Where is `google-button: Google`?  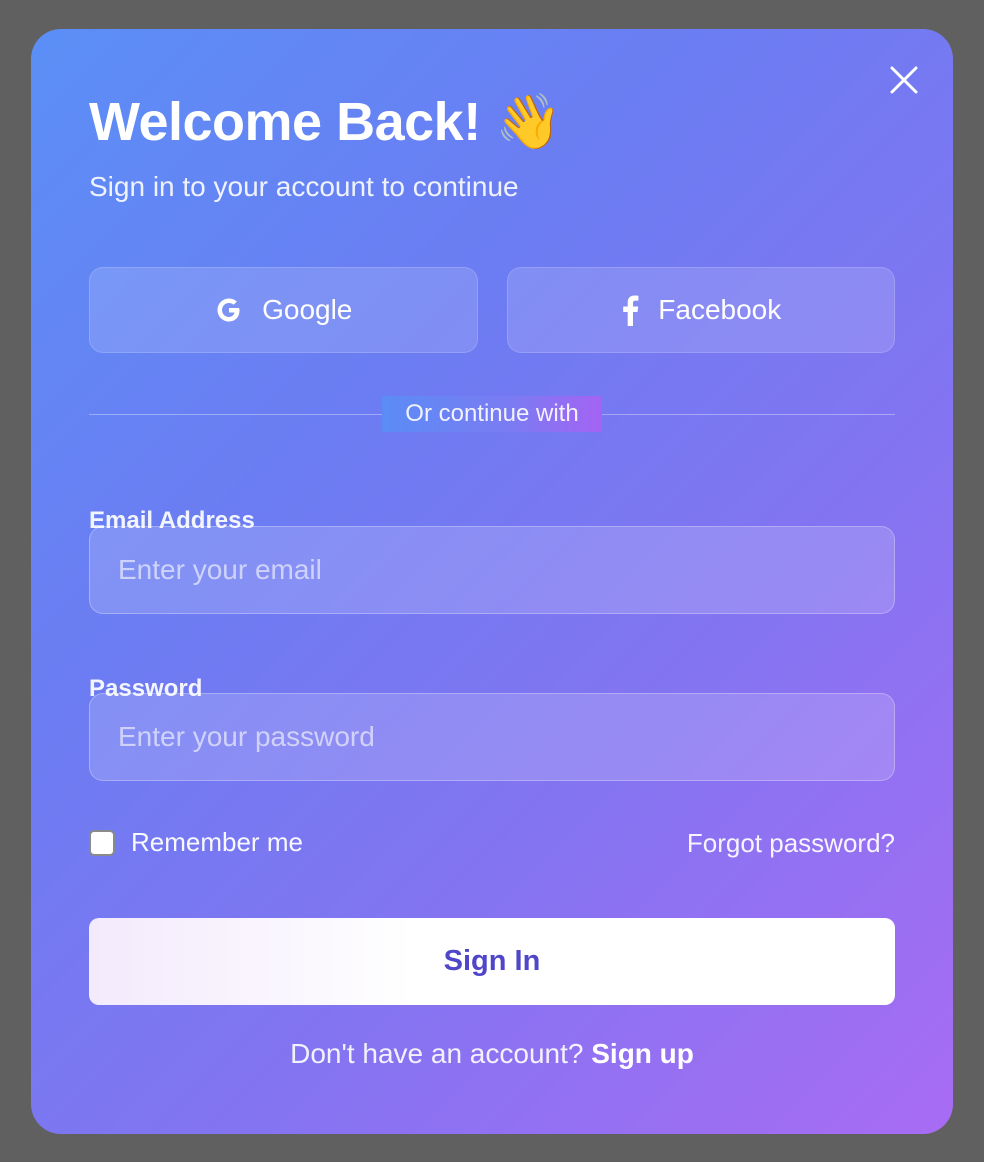 google-button: Google is located at coordinates (283, 310).